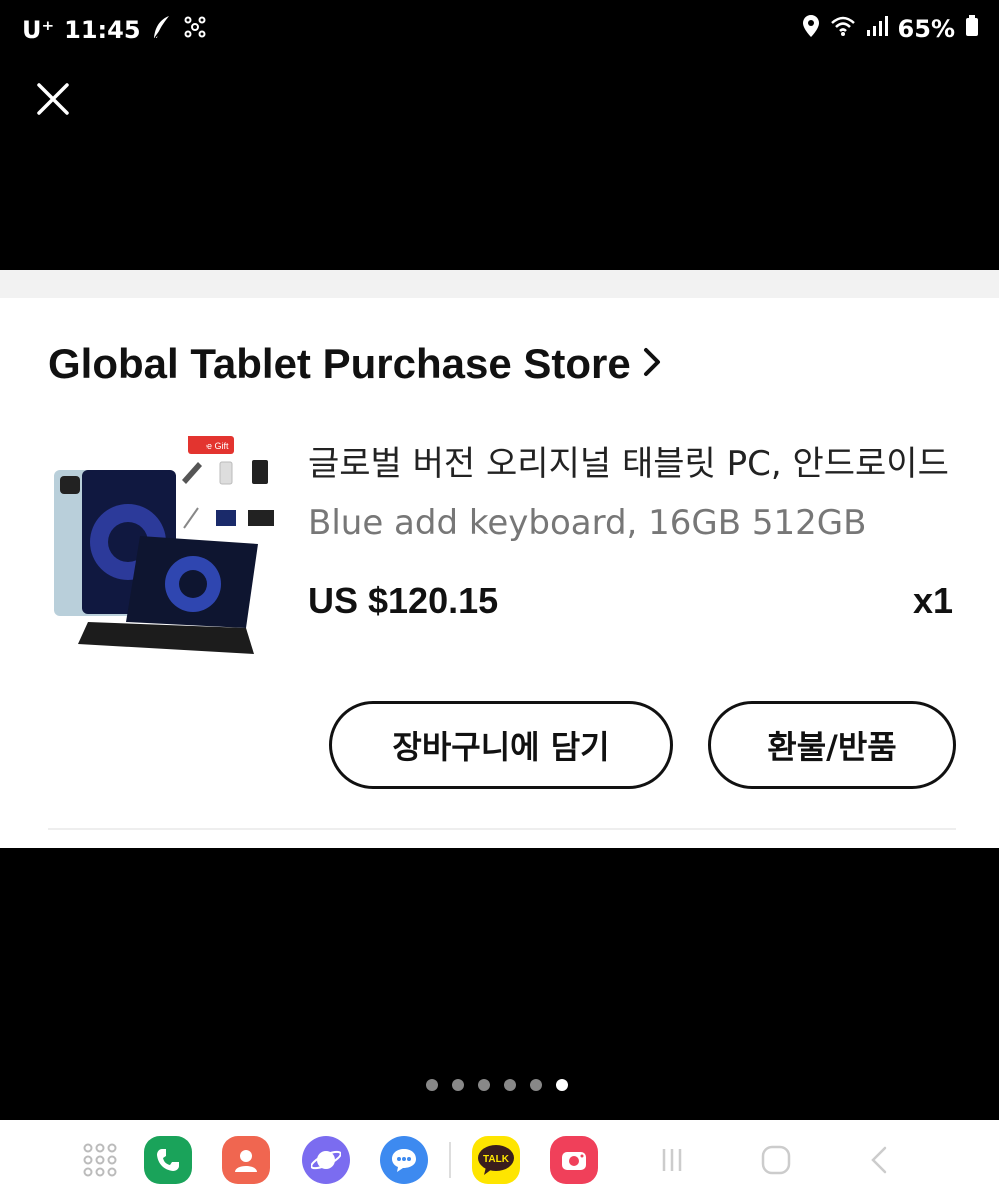 The height and width of the screenshot is (1200, 999). I want to click on product-title: 글로벌 버전 오리지널 태블릿 PC, 안드로이드, so click(633, 460).